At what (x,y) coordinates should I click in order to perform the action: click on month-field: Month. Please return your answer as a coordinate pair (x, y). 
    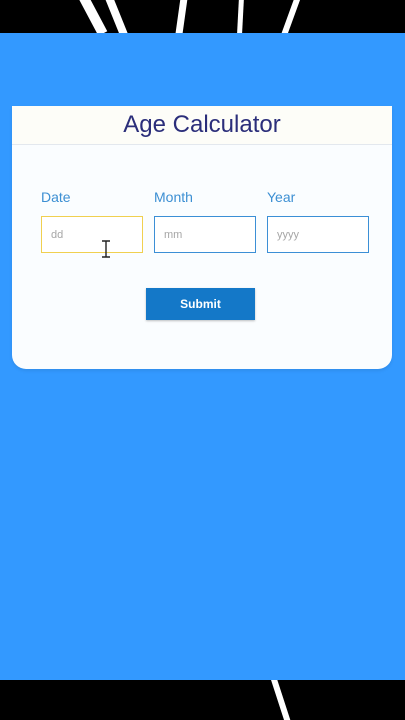
    Looking at the image, I should click on (205, 221).